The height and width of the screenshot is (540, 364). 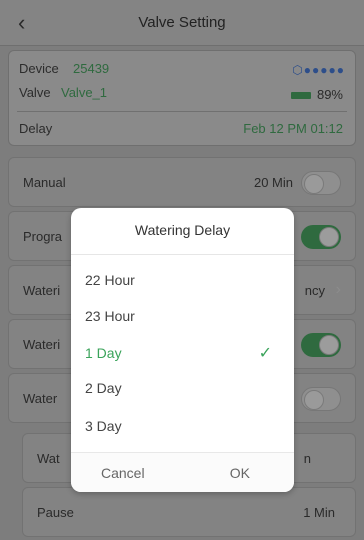 I want to click on battery-percent: 89%, so click(x=329, y=94).